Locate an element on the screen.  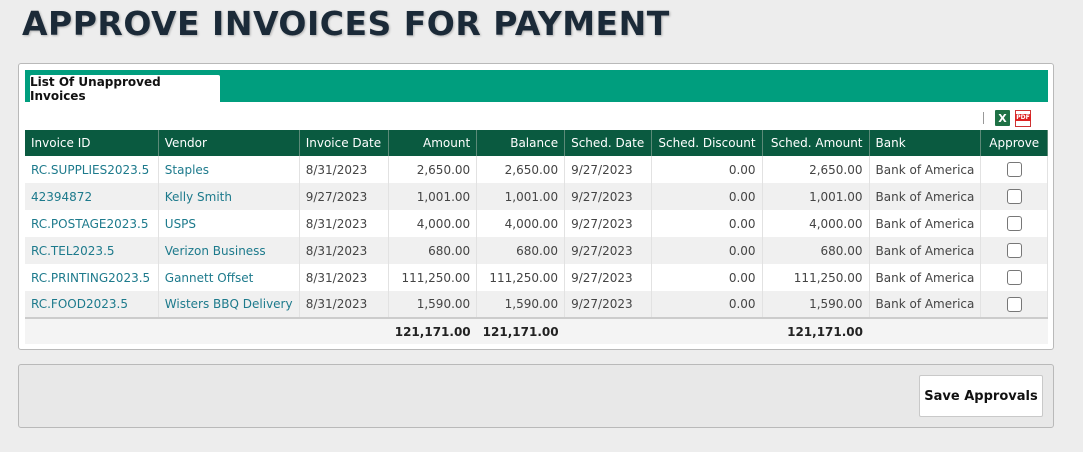
vendor-link: Staples is located at coordinates (229, 169).